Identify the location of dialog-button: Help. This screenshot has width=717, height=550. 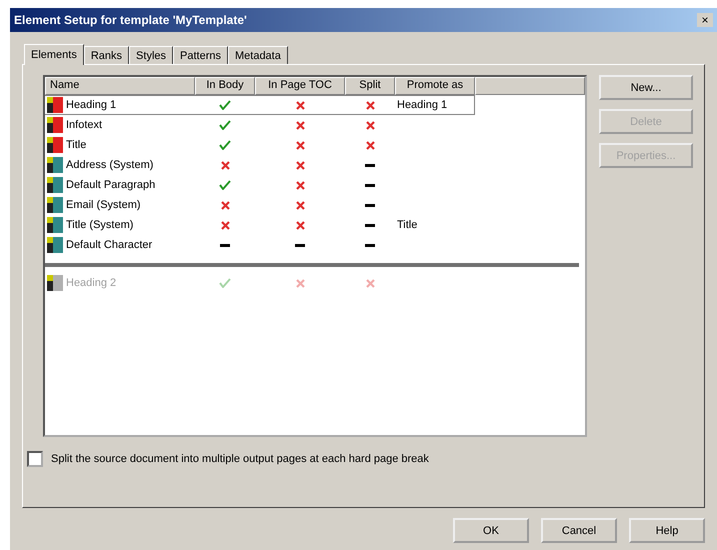
(667, 530).